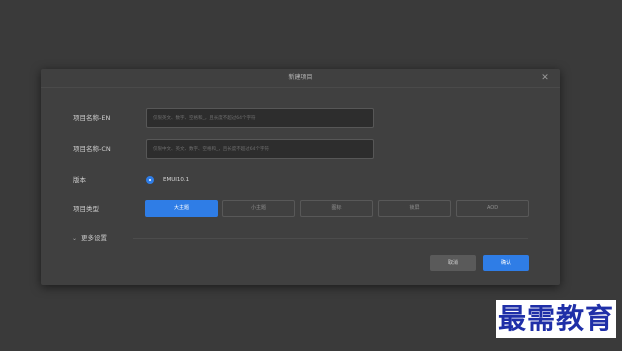  What do you see at coordinates (545, 78) in the screenshot?
I see `close-icon: ✕` at bounding box center [545, 78].